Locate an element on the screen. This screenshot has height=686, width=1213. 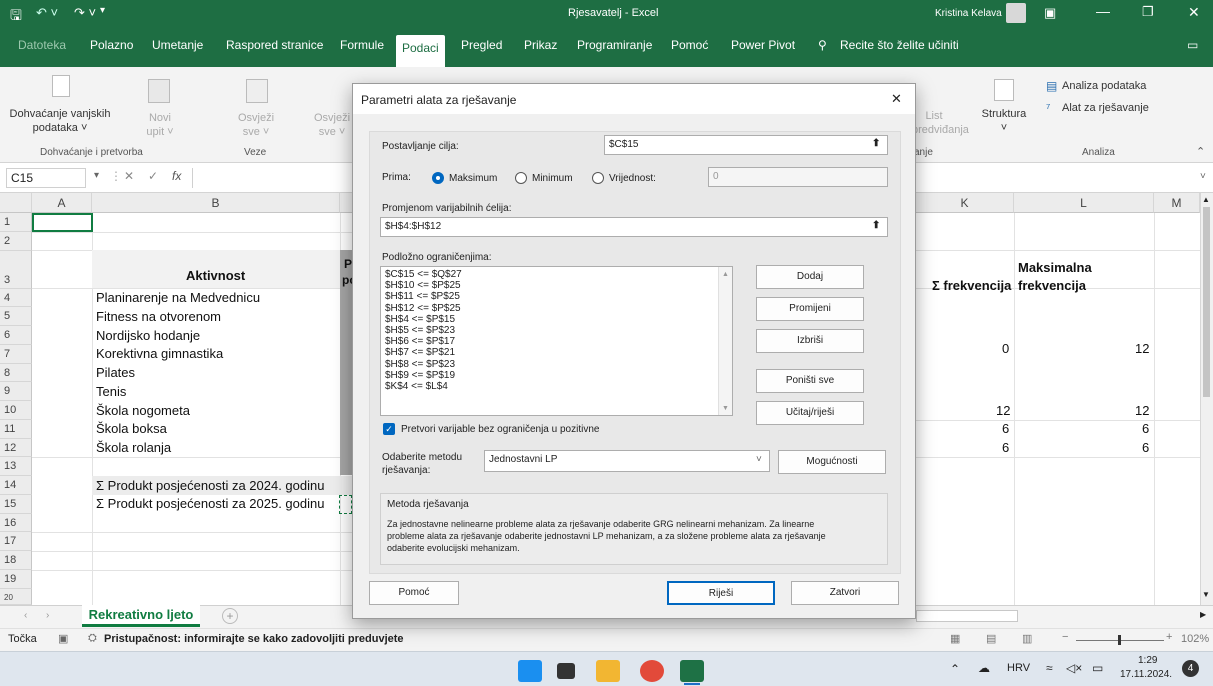
row-header-20: 20 is located at coordinates (16, 596).